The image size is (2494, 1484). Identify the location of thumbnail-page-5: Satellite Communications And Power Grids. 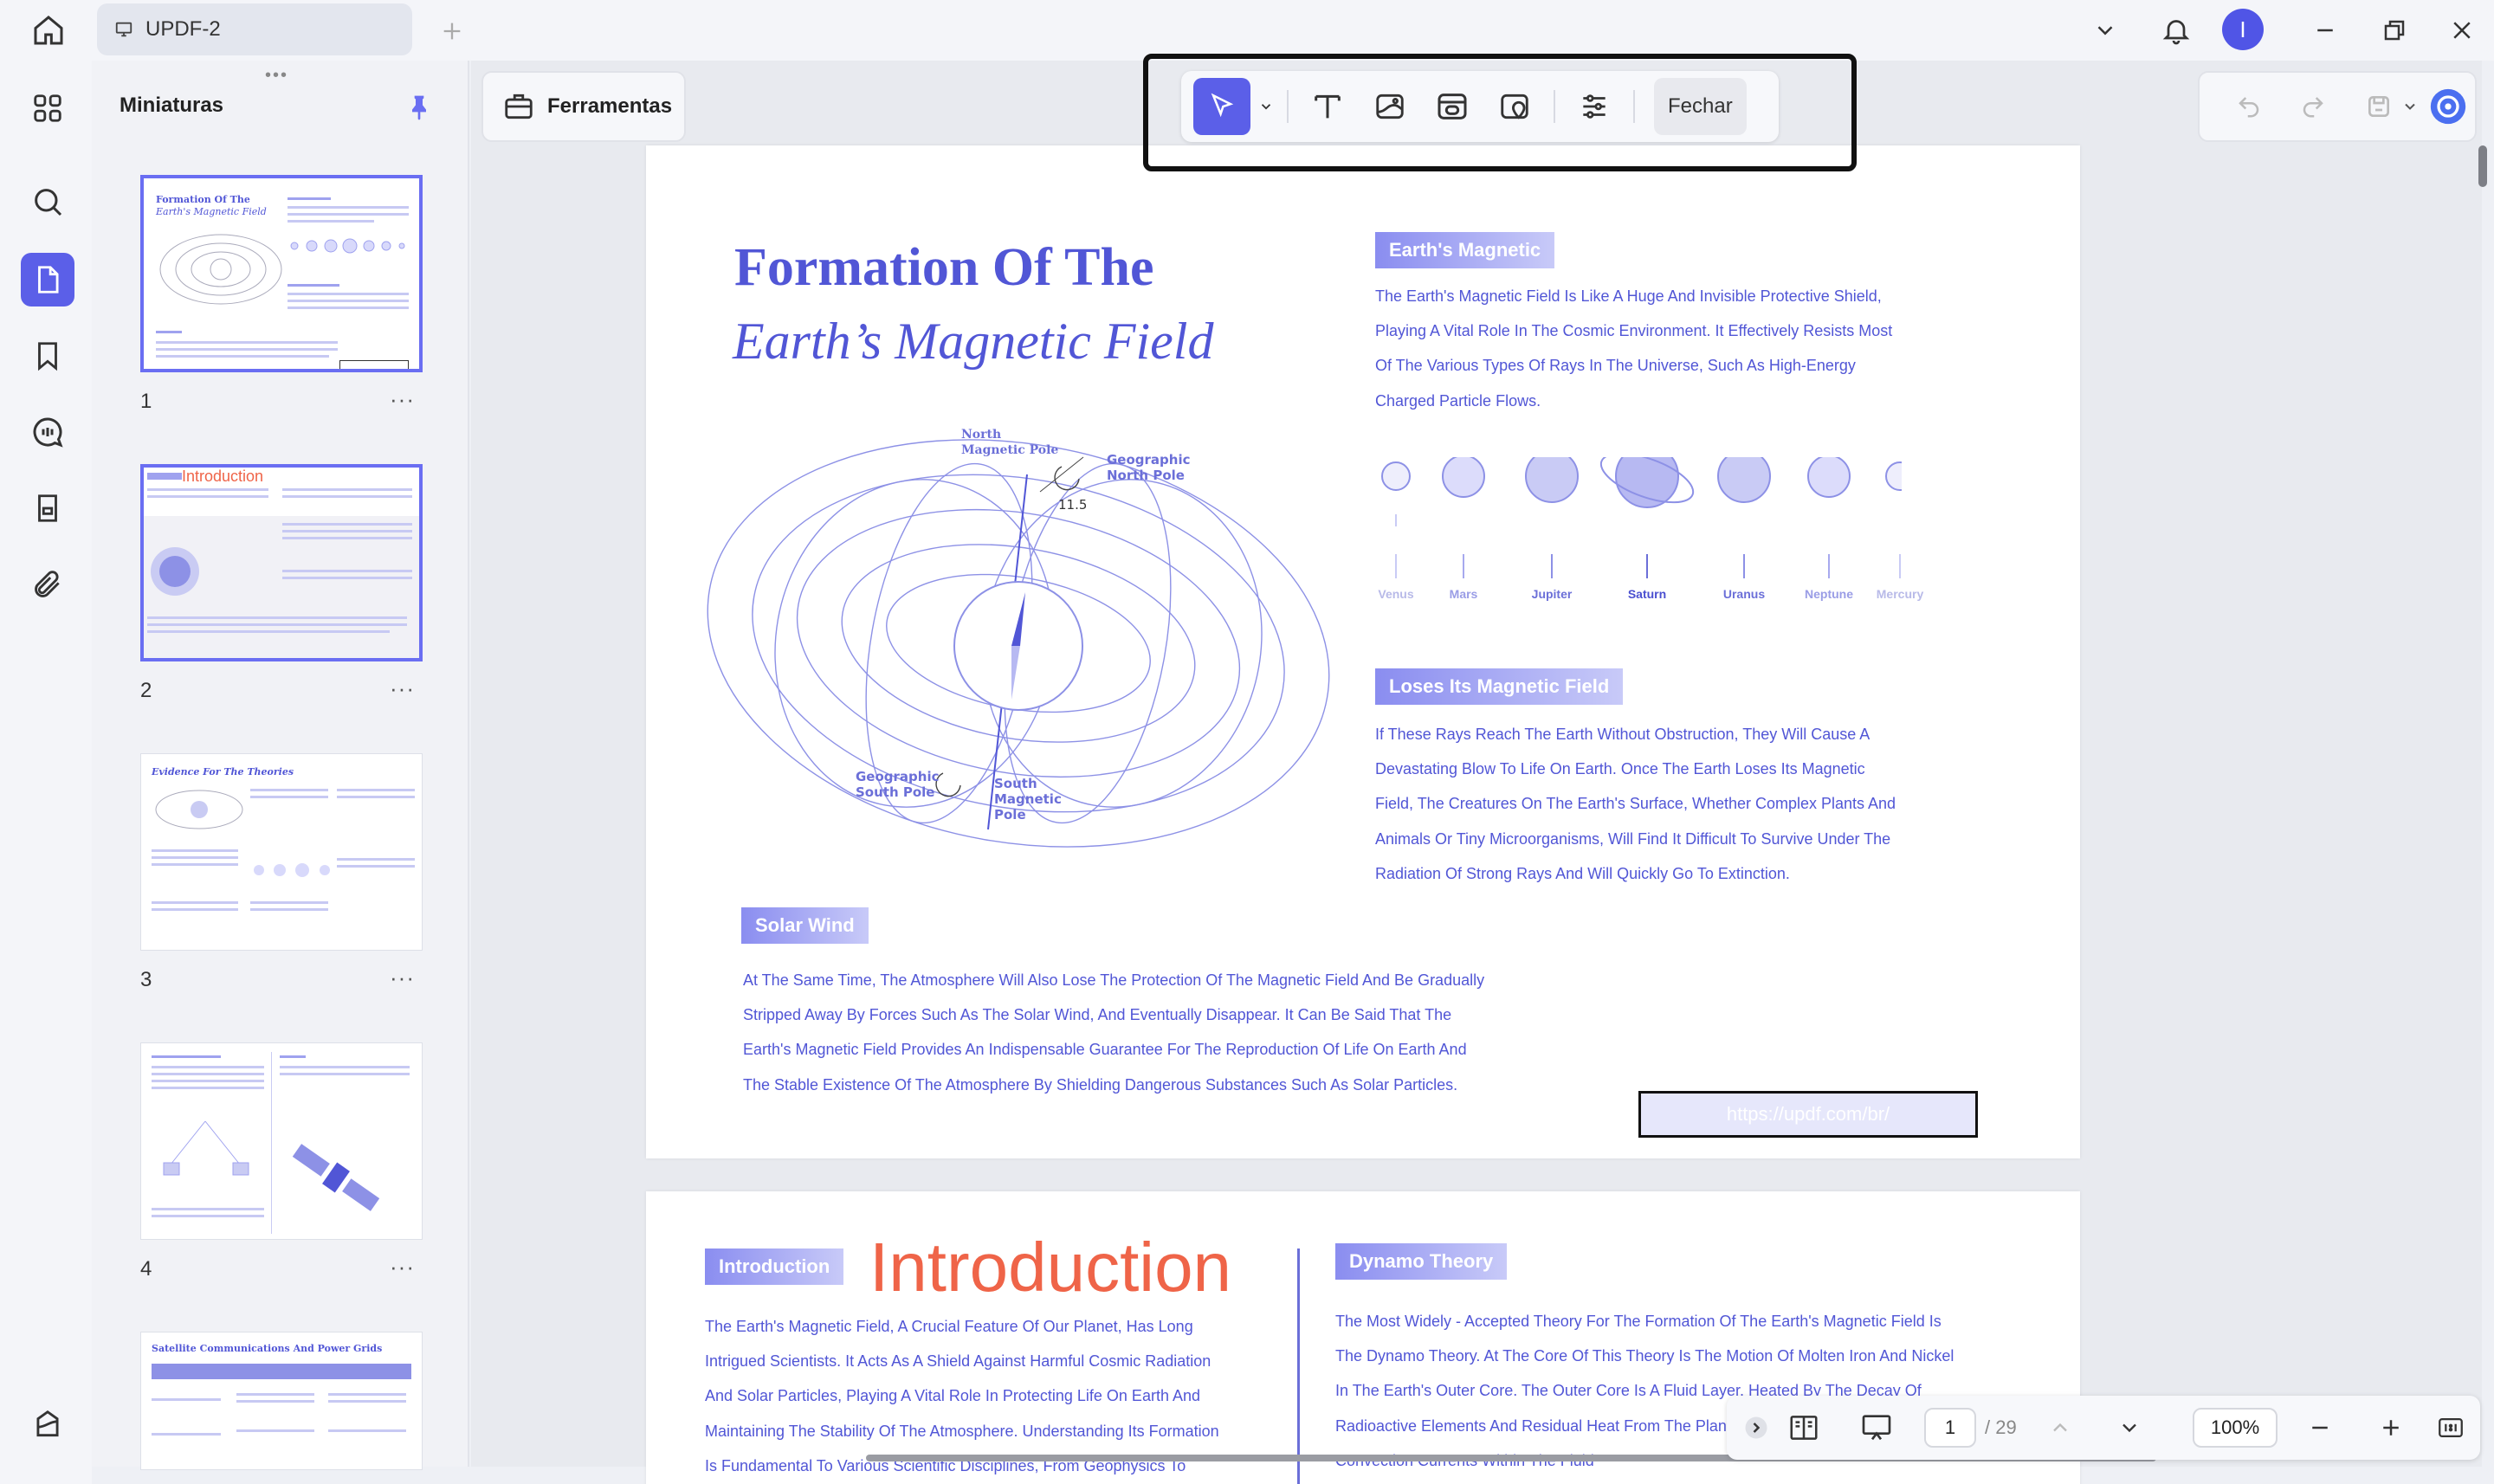
(281, 1401).